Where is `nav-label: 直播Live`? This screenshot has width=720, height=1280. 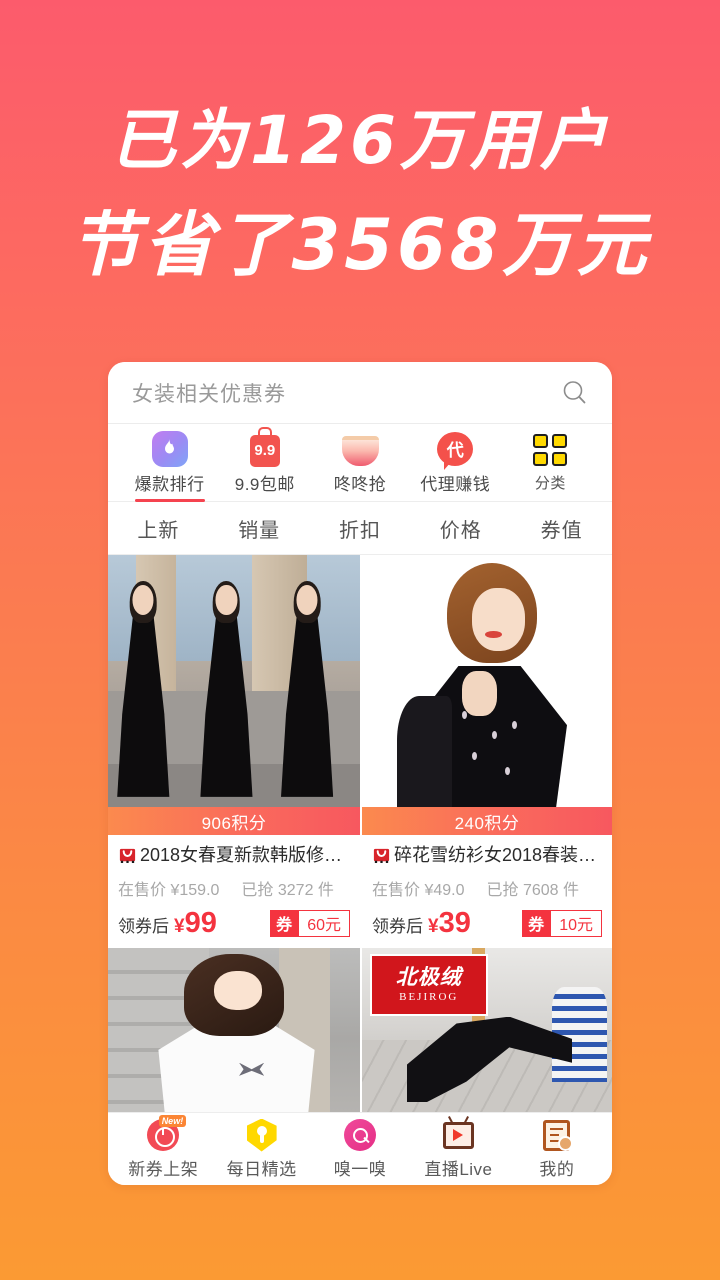 nav-label: 直播Live is located at coordinates (458, 1169).